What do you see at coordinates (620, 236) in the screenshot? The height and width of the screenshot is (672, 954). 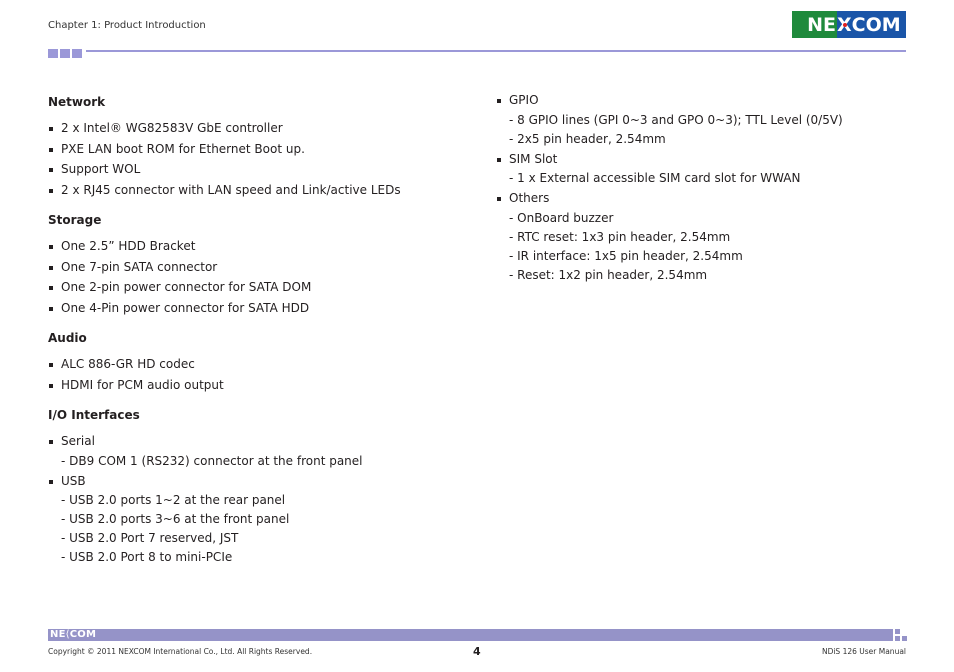 I see `sub-item: - RTC reset: 1x3 pin header, 2.54mm` at bounding box center [620, 236].